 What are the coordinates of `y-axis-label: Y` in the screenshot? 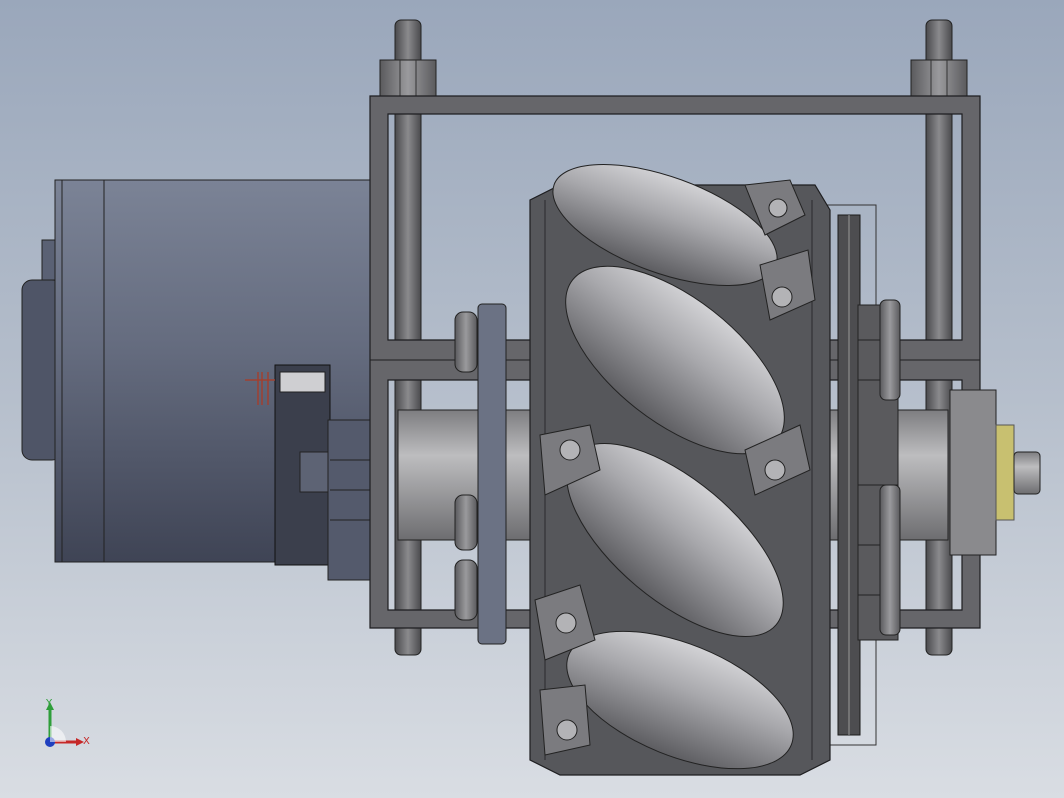 It's located at (49, 703).